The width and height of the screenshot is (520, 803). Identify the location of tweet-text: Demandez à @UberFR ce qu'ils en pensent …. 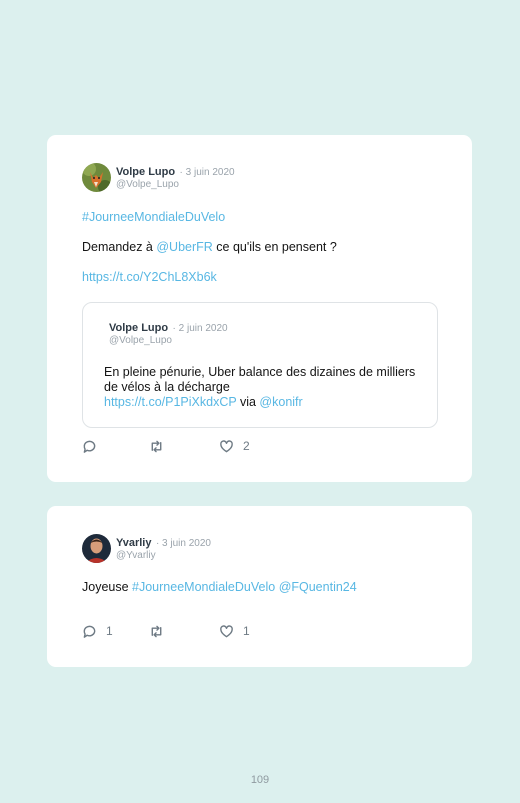
(209, 247).